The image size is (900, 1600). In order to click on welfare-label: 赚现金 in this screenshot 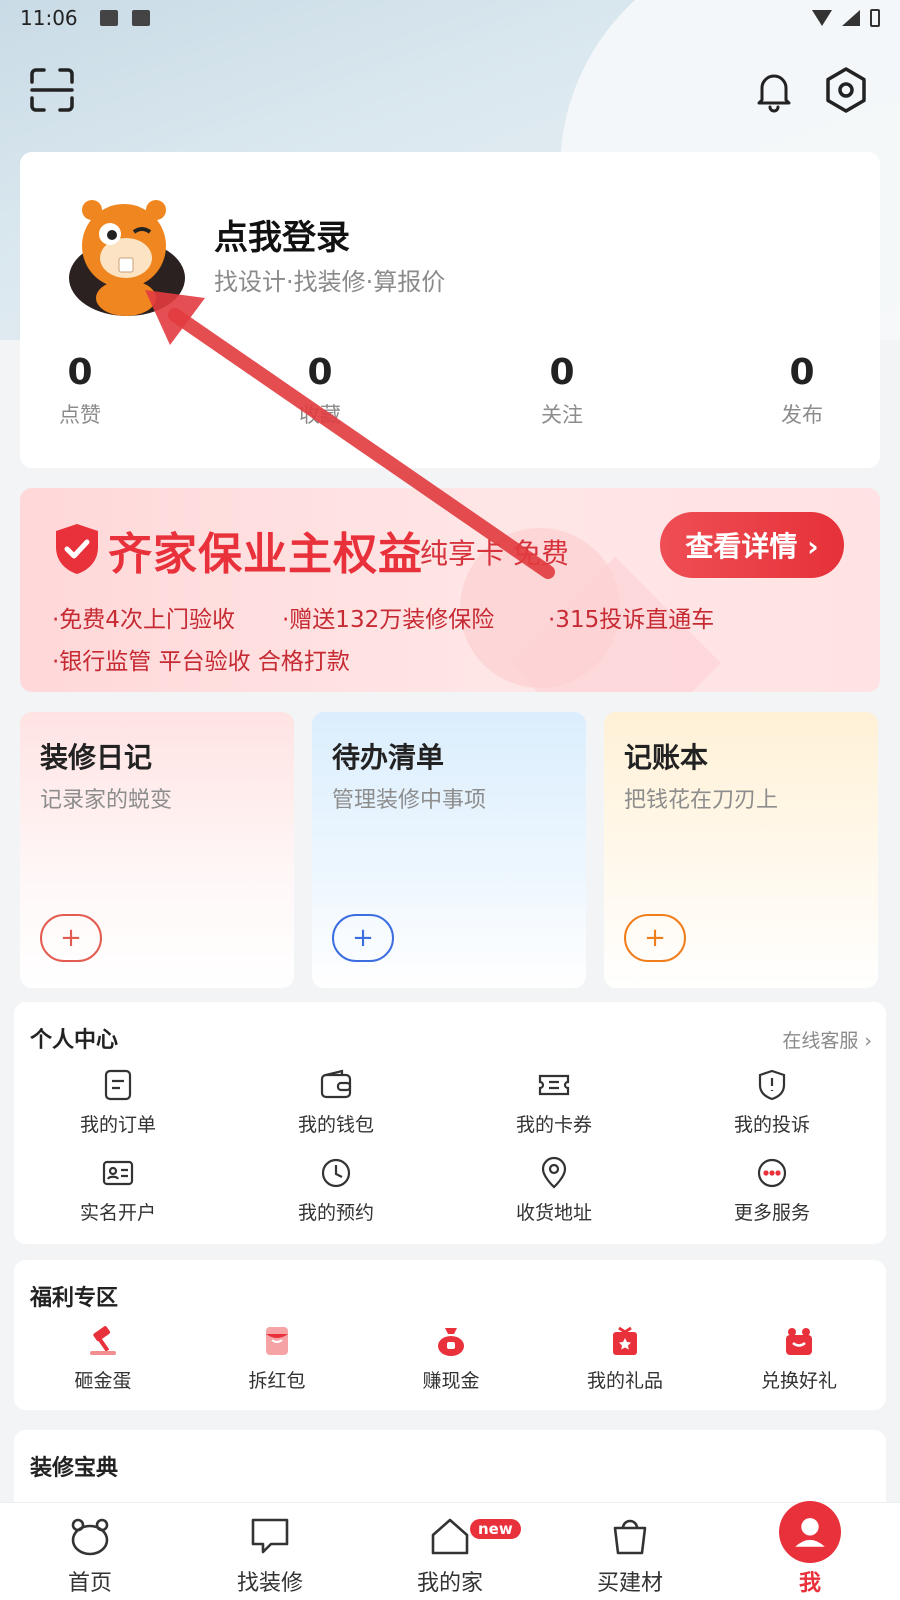, I will do `click(451, 1381)`.